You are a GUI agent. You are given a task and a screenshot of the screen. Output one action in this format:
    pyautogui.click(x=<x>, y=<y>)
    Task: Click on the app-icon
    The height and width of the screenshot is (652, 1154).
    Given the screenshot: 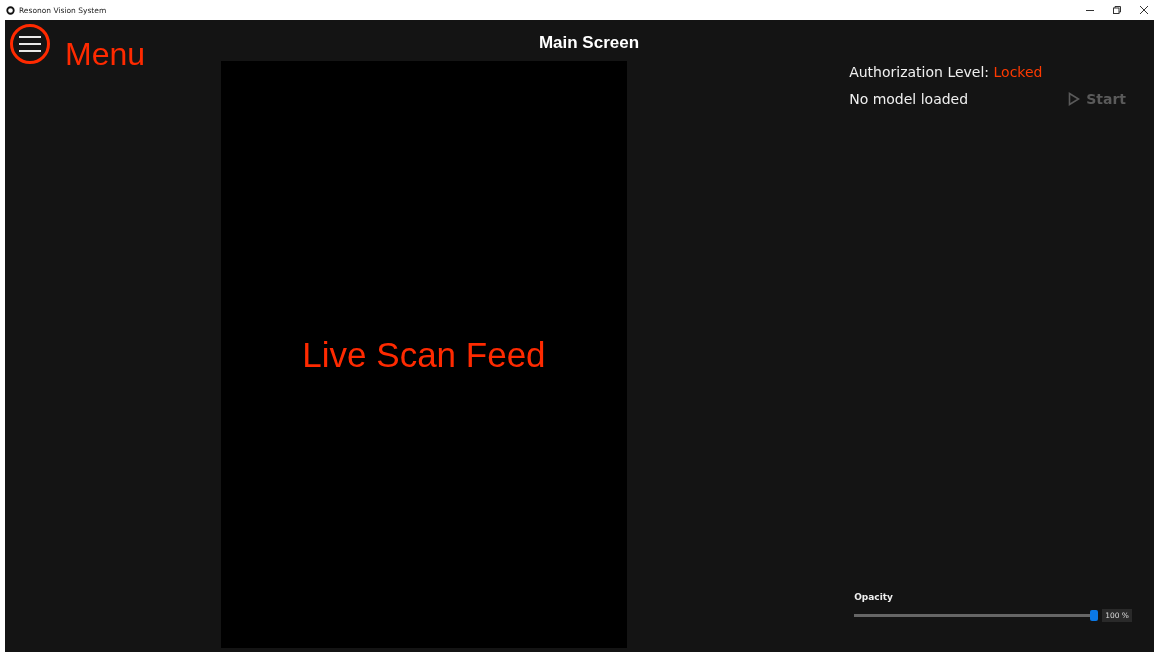 What is the action you would take?
    pyautogui.click(x=10, y=10)
    